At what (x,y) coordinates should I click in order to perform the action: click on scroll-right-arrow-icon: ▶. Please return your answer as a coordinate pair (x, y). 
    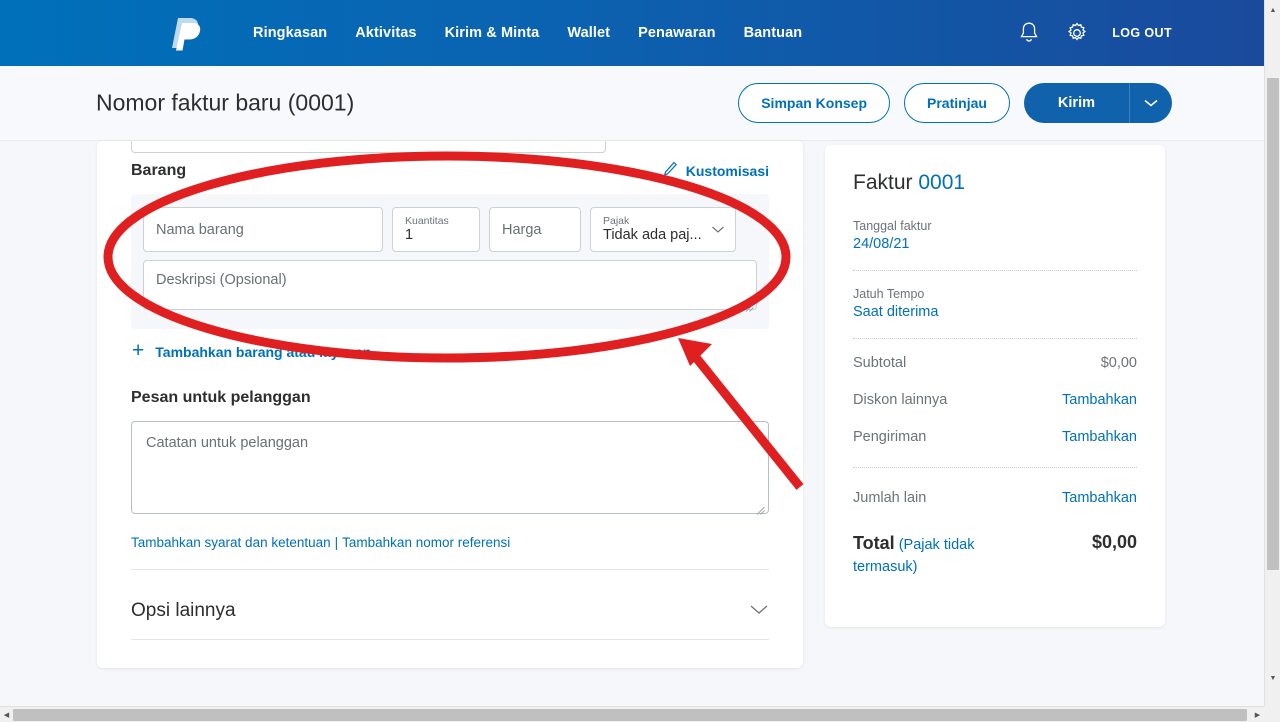
    Looking at the image, I should click on (1257, 714).